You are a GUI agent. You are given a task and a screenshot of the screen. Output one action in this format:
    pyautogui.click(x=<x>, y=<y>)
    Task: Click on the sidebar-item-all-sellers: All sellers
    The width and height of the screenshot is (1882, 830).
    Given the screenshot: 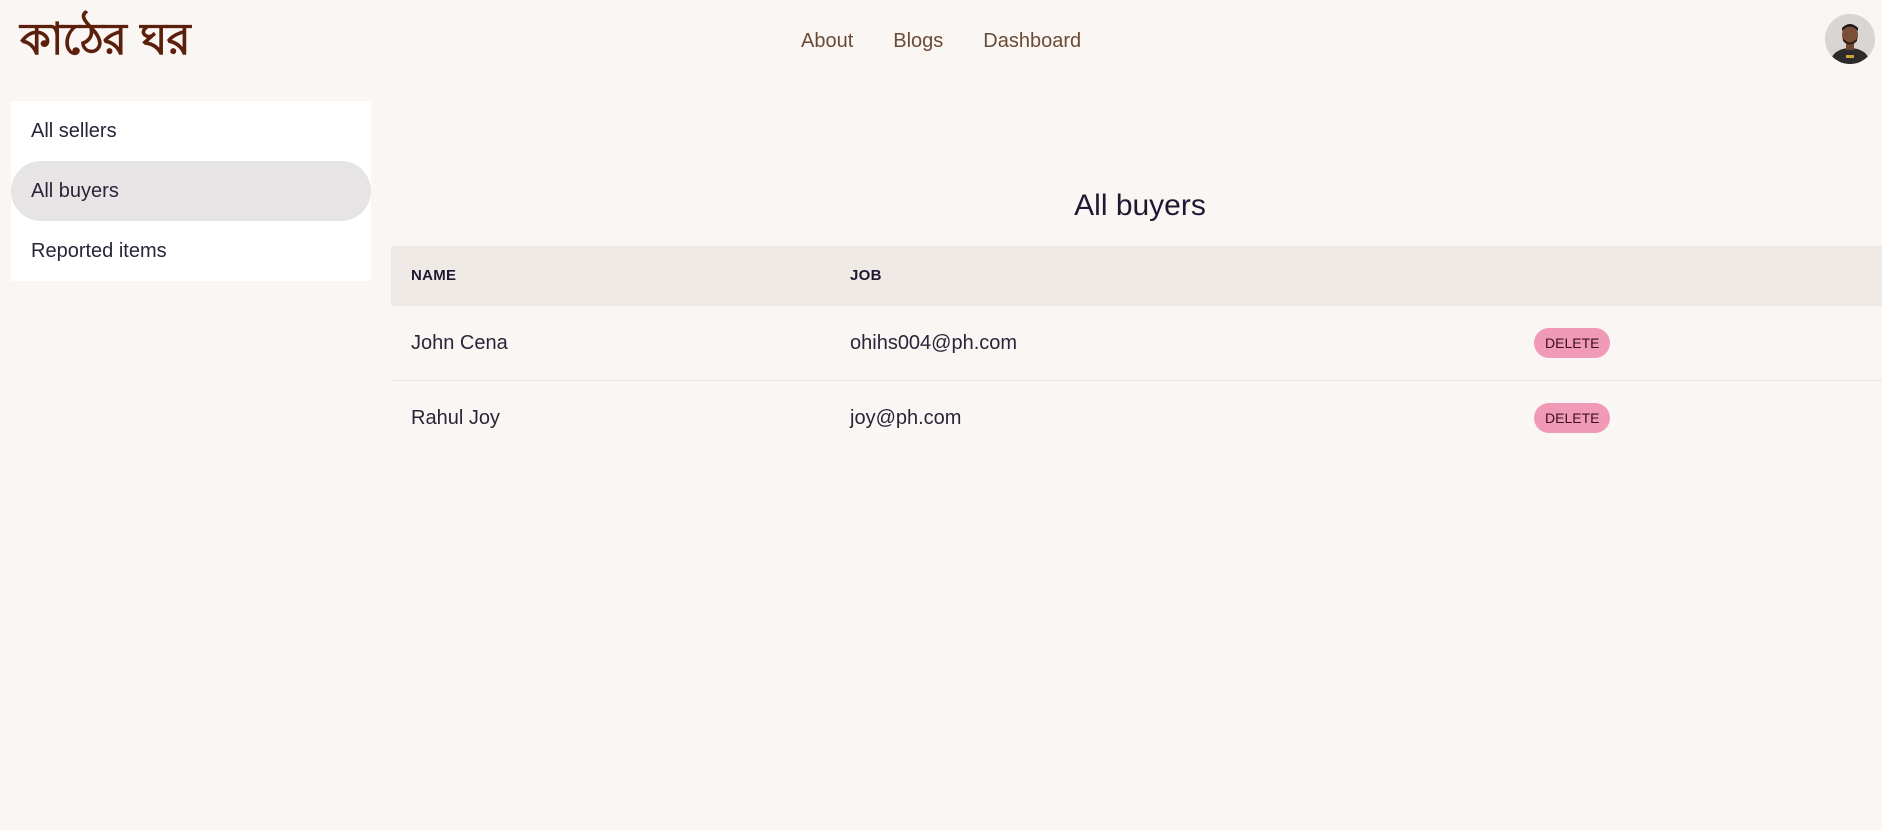 What is the action you would take?
    pyautogui.click(x=191, y=131)
    